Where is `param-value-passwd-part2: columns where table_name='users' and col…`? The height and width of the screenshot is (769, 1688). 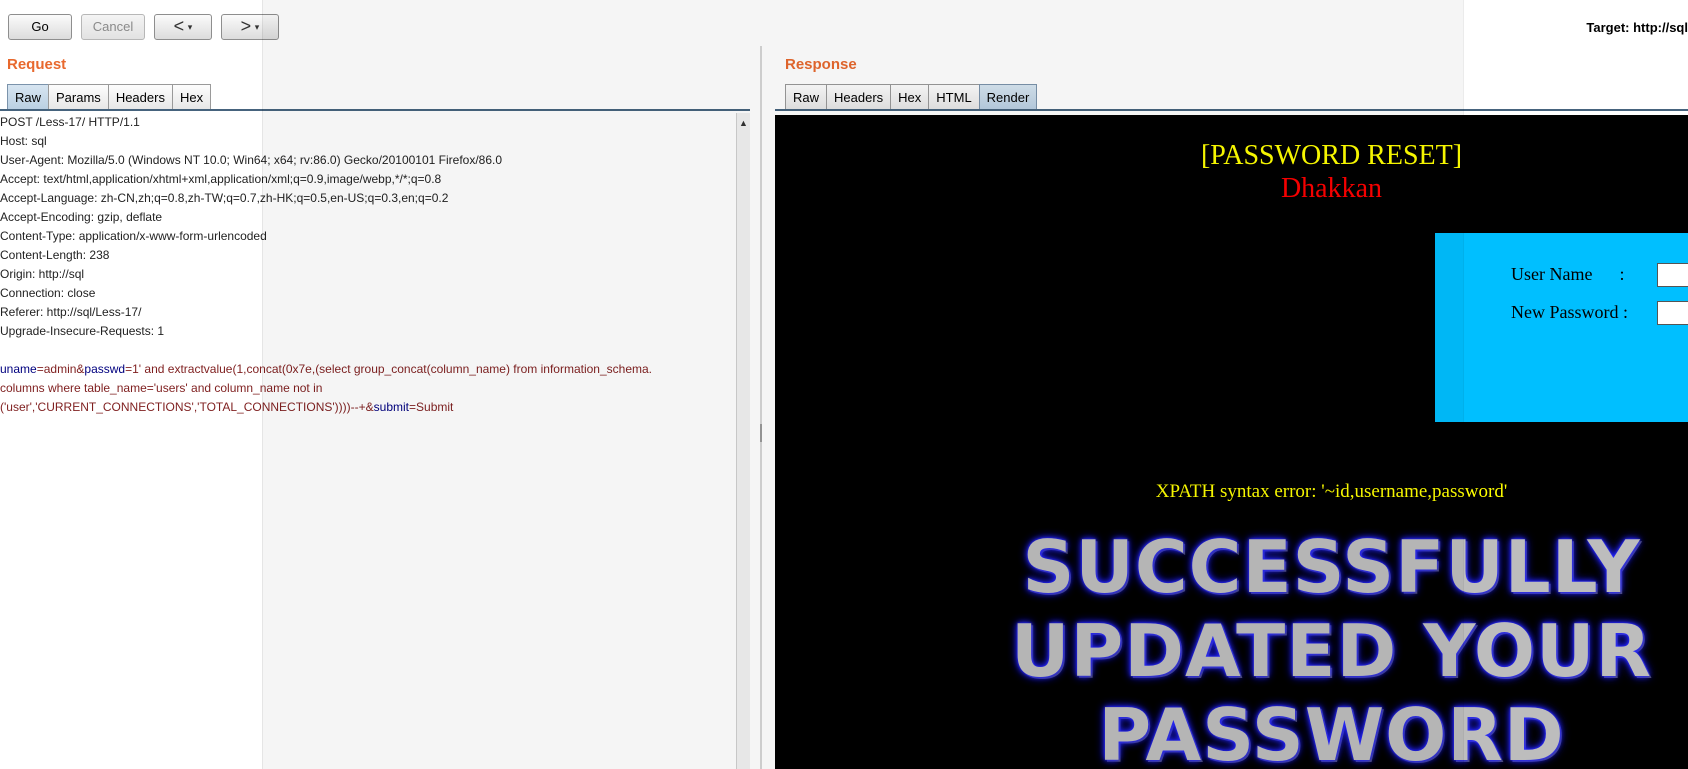
param-value-passwd-part2: columns where table_name='users' and col… is located at coordinates (161, 388).